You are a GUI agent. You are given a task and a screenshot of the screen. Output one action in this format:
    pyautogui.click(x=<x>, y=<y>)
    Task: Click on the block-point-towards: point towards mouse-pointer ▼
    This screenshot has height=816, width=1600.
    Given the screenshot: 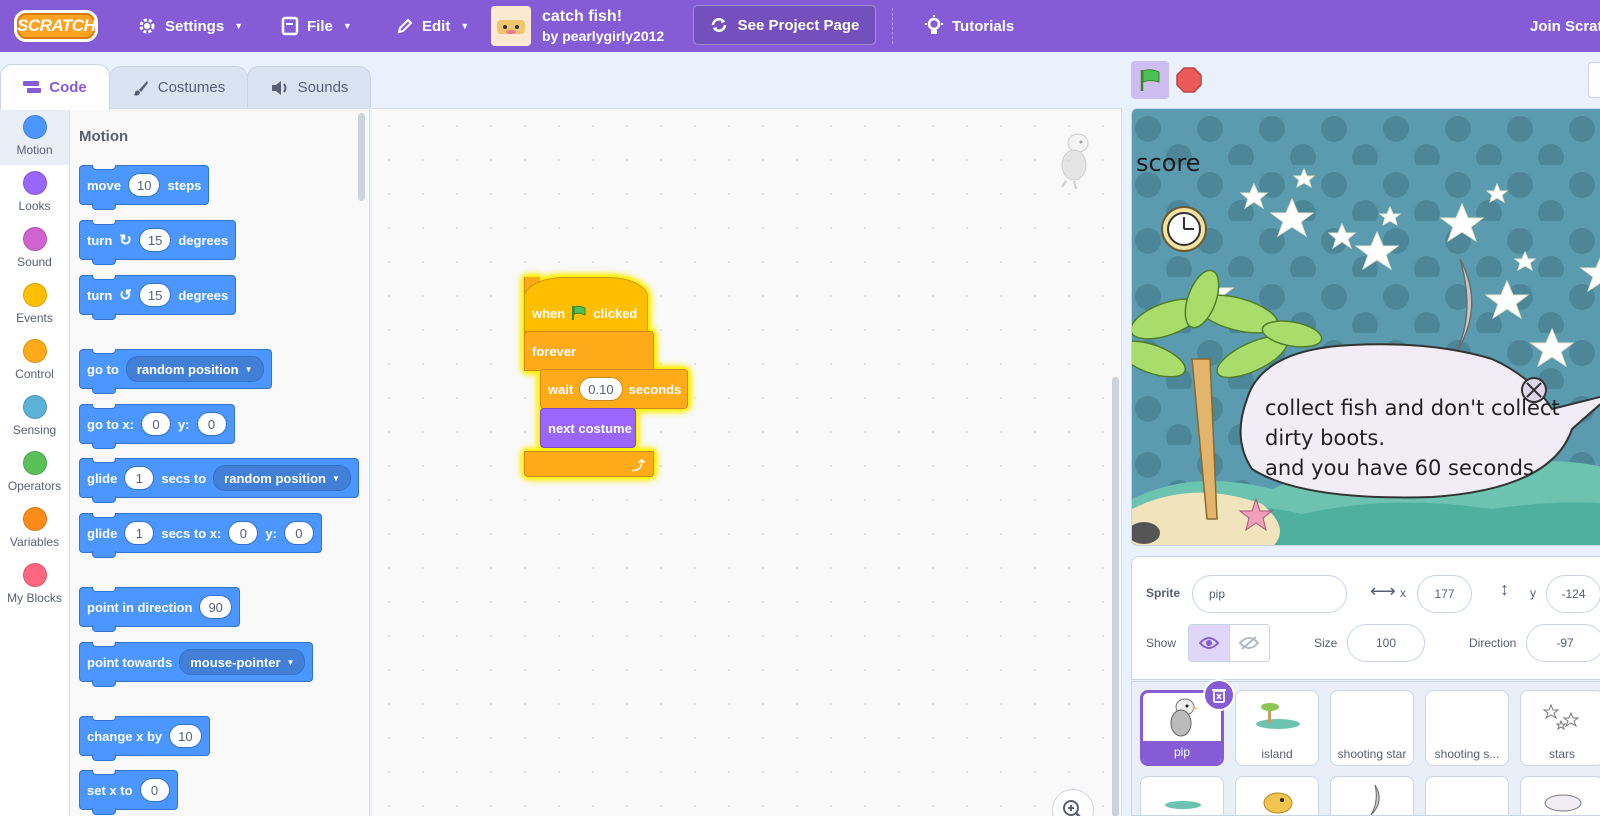 What is the action you would take?
    pyautogui.click(x=196, y=664)
    